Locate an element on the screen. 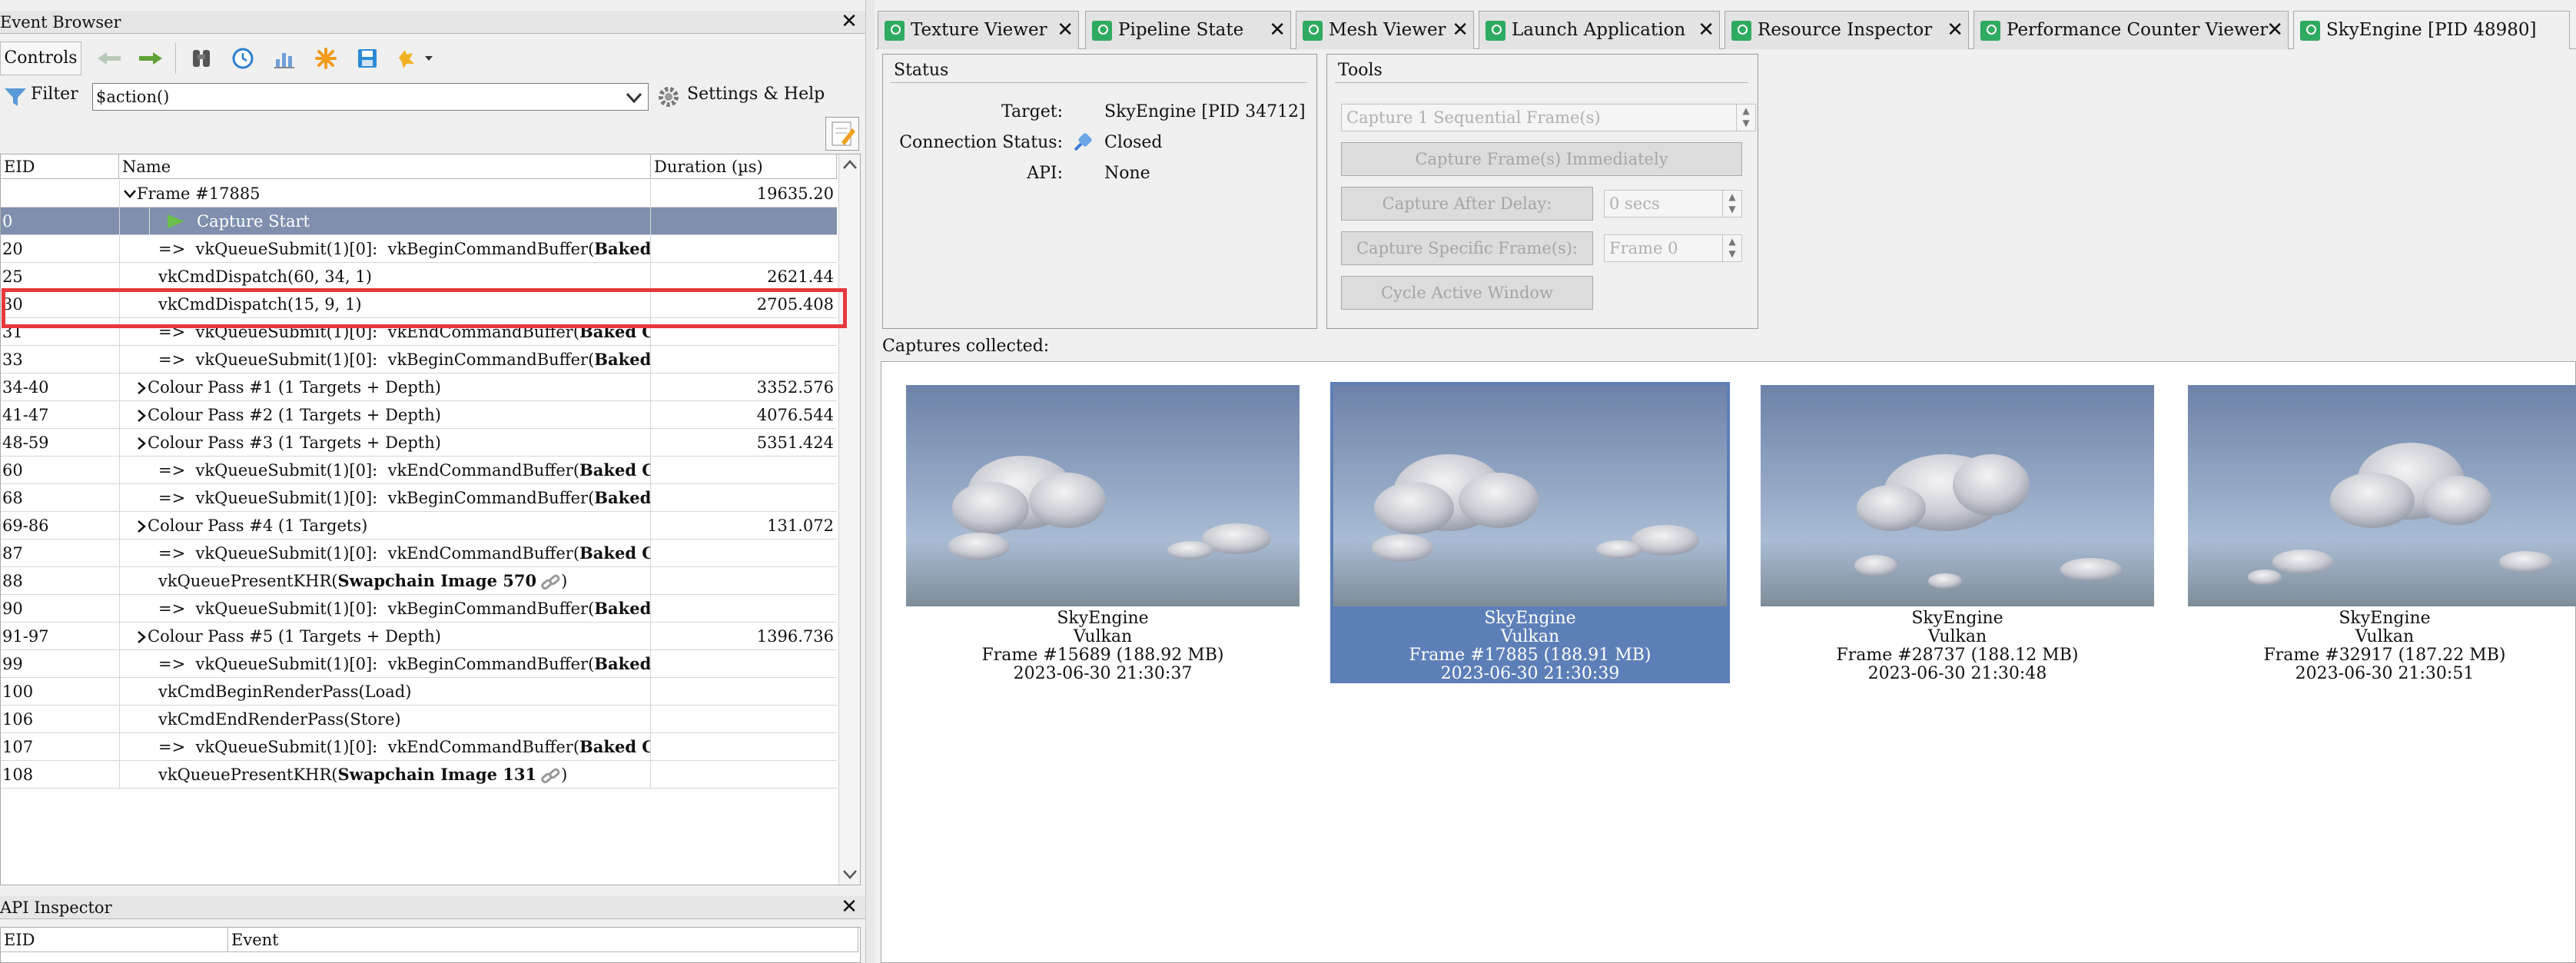 This screenshot has height=963, width=2576. sequential-frames-input: Capture 1 Sequential Frame(s) ▲ ▼ is located at coordinates (1548, 118).